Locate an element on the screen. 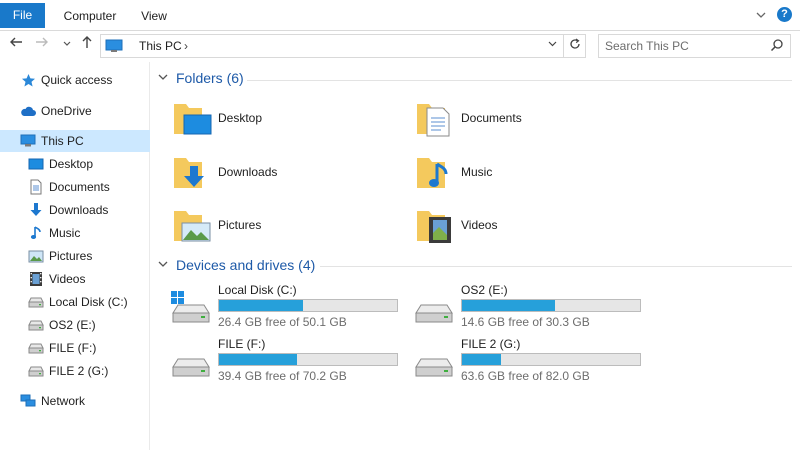 The image size is (800, 450). drive-free-space: 39.4 GB free of 70.2 GB is located at coordinates (282, 376).